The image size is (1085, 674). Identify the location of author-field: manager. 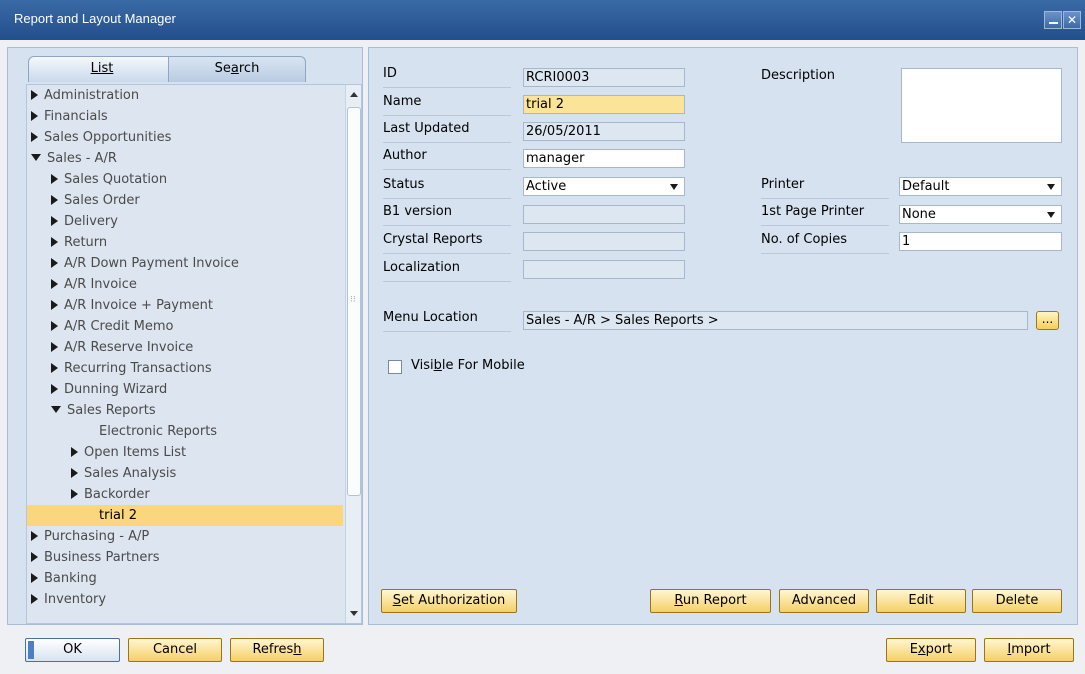
(604, 158).